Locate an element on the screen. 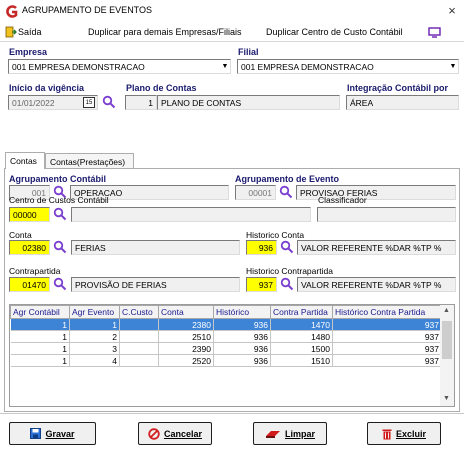 The height and width of the screenshot is (455, 464). cell: 1470 is located at coordinates (301, 324).